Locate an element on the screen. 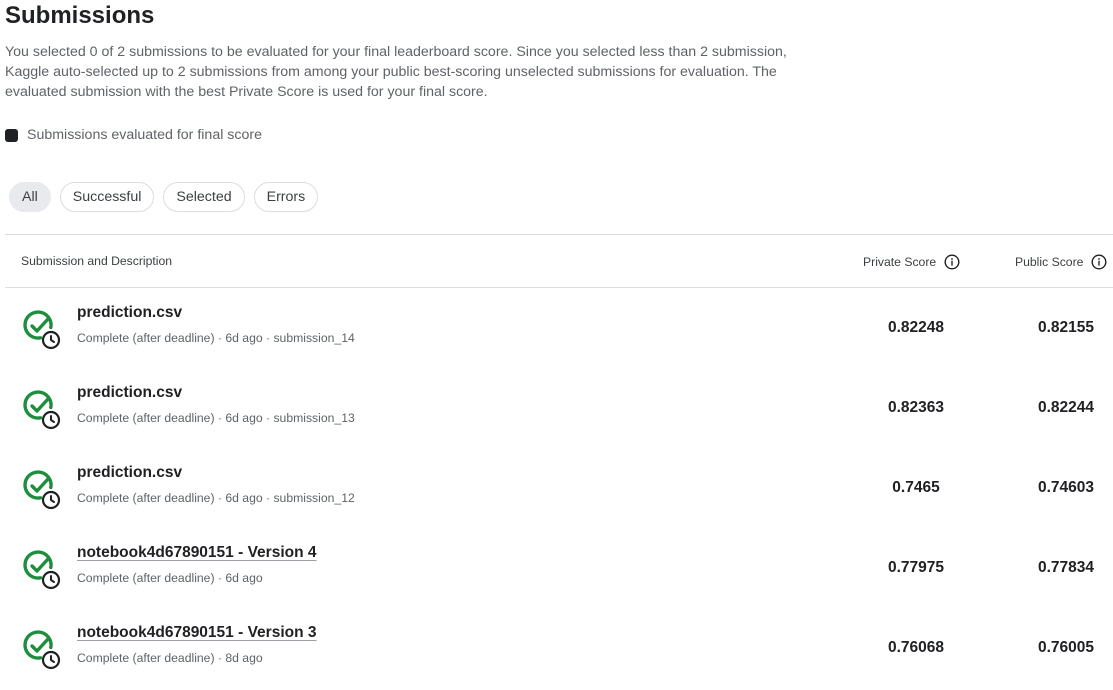 Image resolution: width=1113 pixels, height=690 pixels. submission-meta: Complete (after deadline) · 8d ago is located at coordinates (170, 658).